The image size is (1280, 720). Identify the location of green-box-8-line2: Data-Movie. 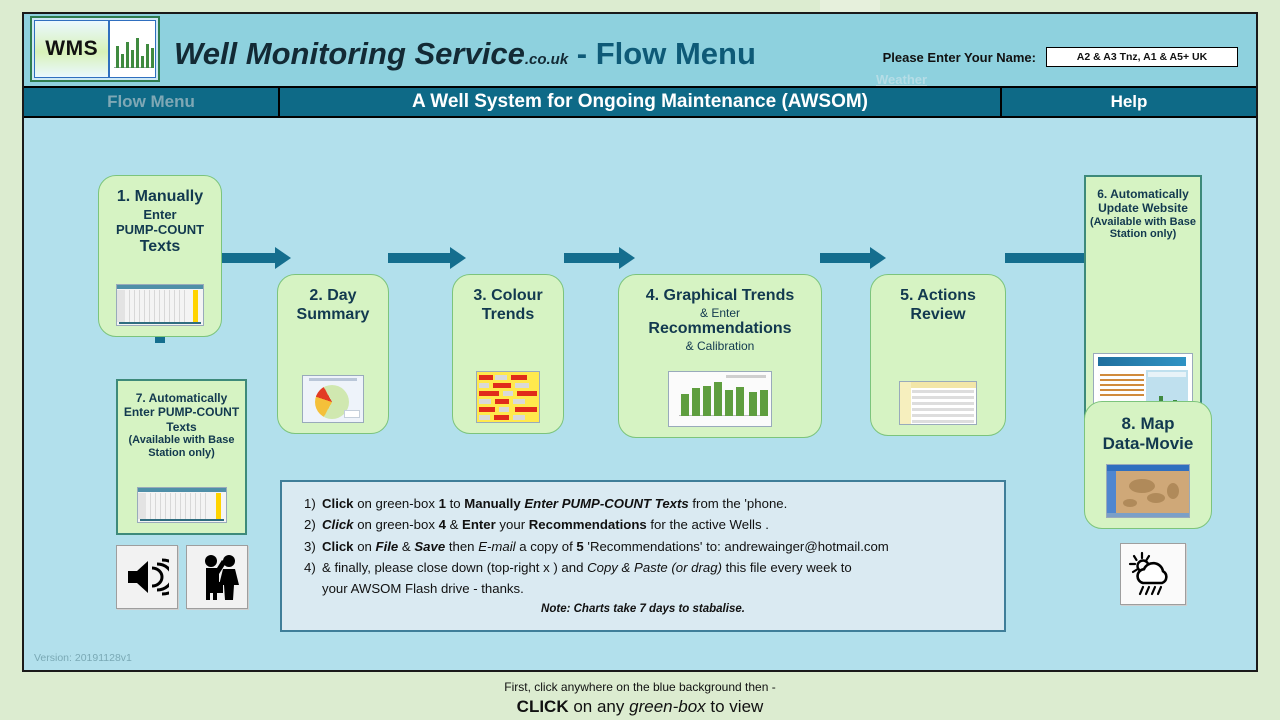
(1148, 444).